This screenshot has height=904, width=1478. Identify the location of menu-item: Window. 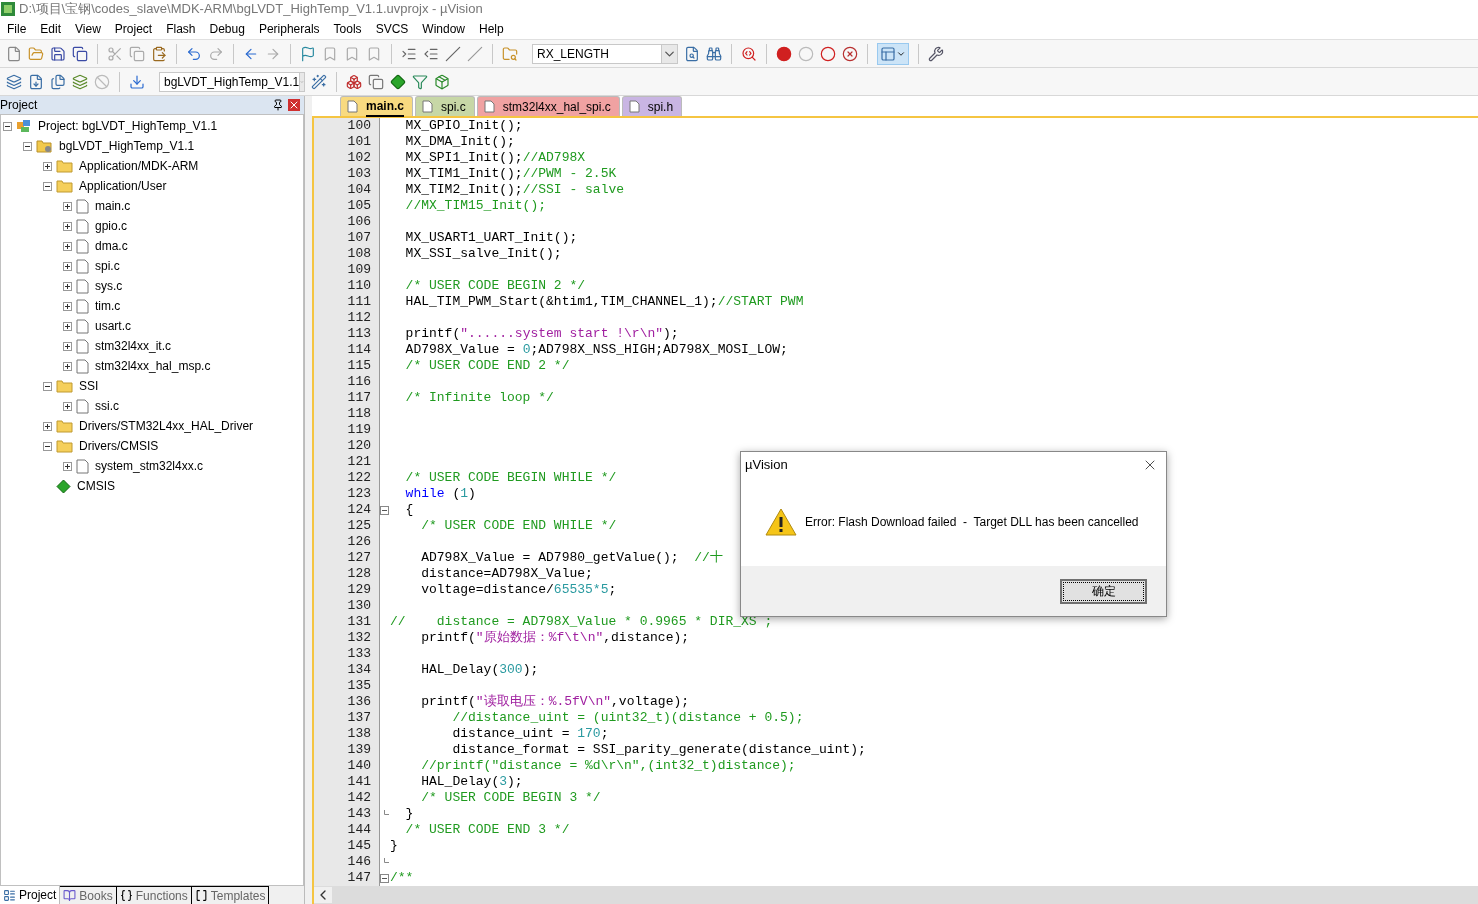
(443, 28).